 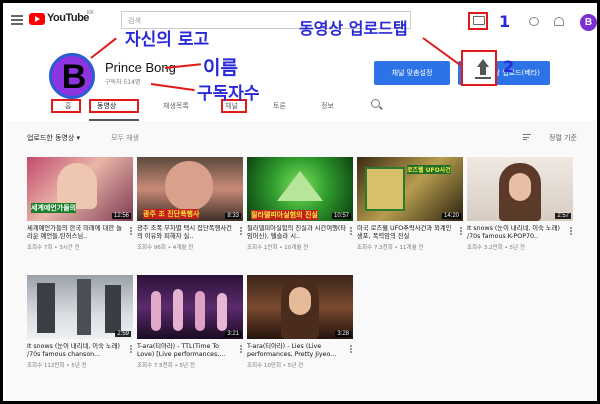 What do you see at coordinates (275, 366) in the screenshot?
I see `video-meta: 조회수 10만회 • 5년 전` at bounding box center [275, 366].